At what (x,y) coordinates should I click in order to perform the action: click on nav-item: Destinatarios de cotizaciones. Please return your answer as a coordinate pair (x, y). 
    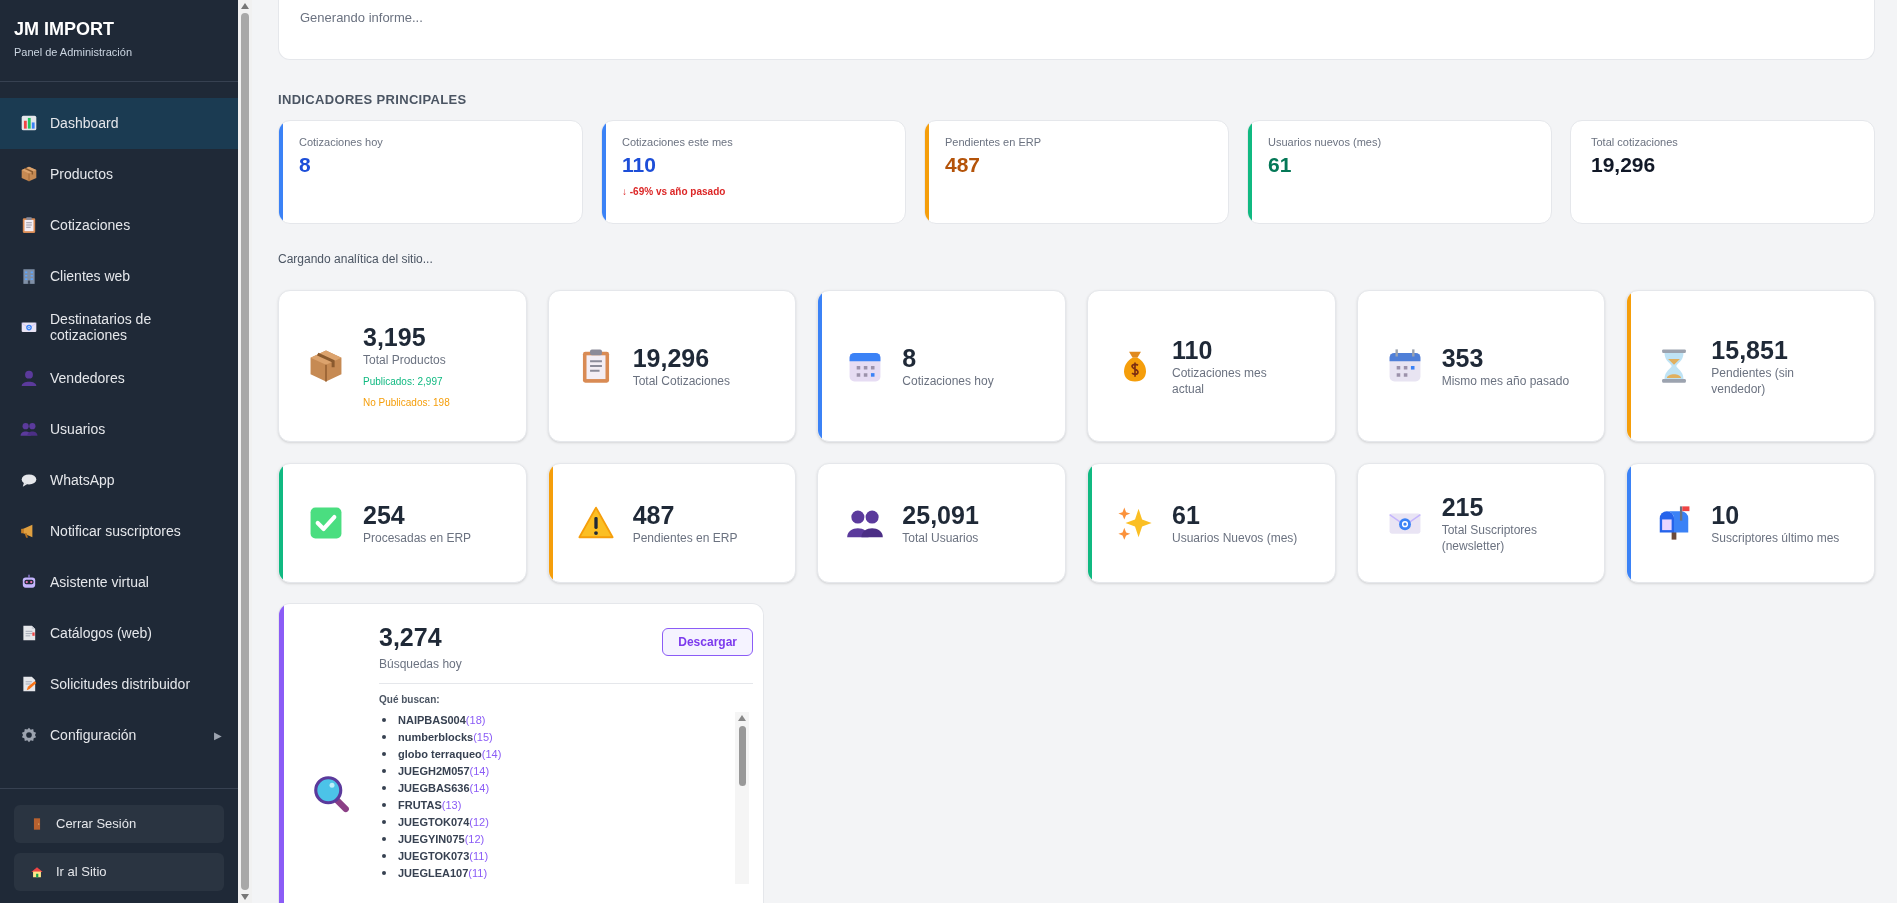
    Looking at the image, I should click on (119, 327).